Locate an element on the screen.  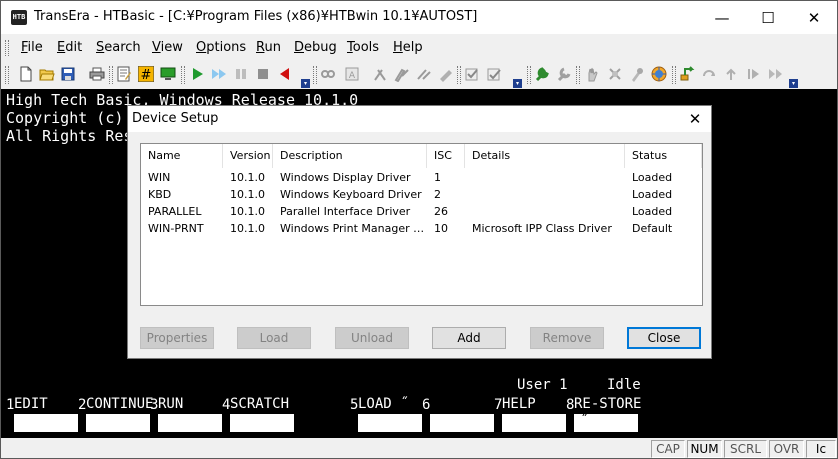
function-key-2: 2 CONTINUE is located at coordinates (115, 414).